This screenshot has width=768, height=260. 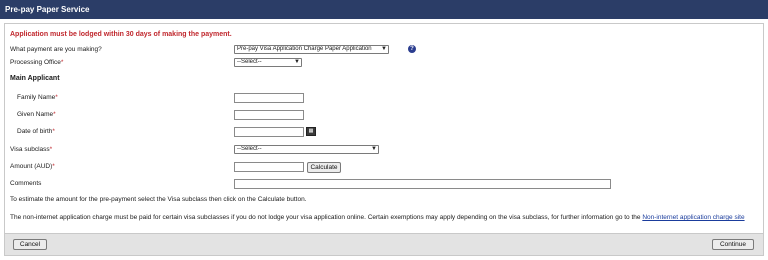 I want to click on page-header: Pre-pay Paper Service, so click(x=384, y=9).